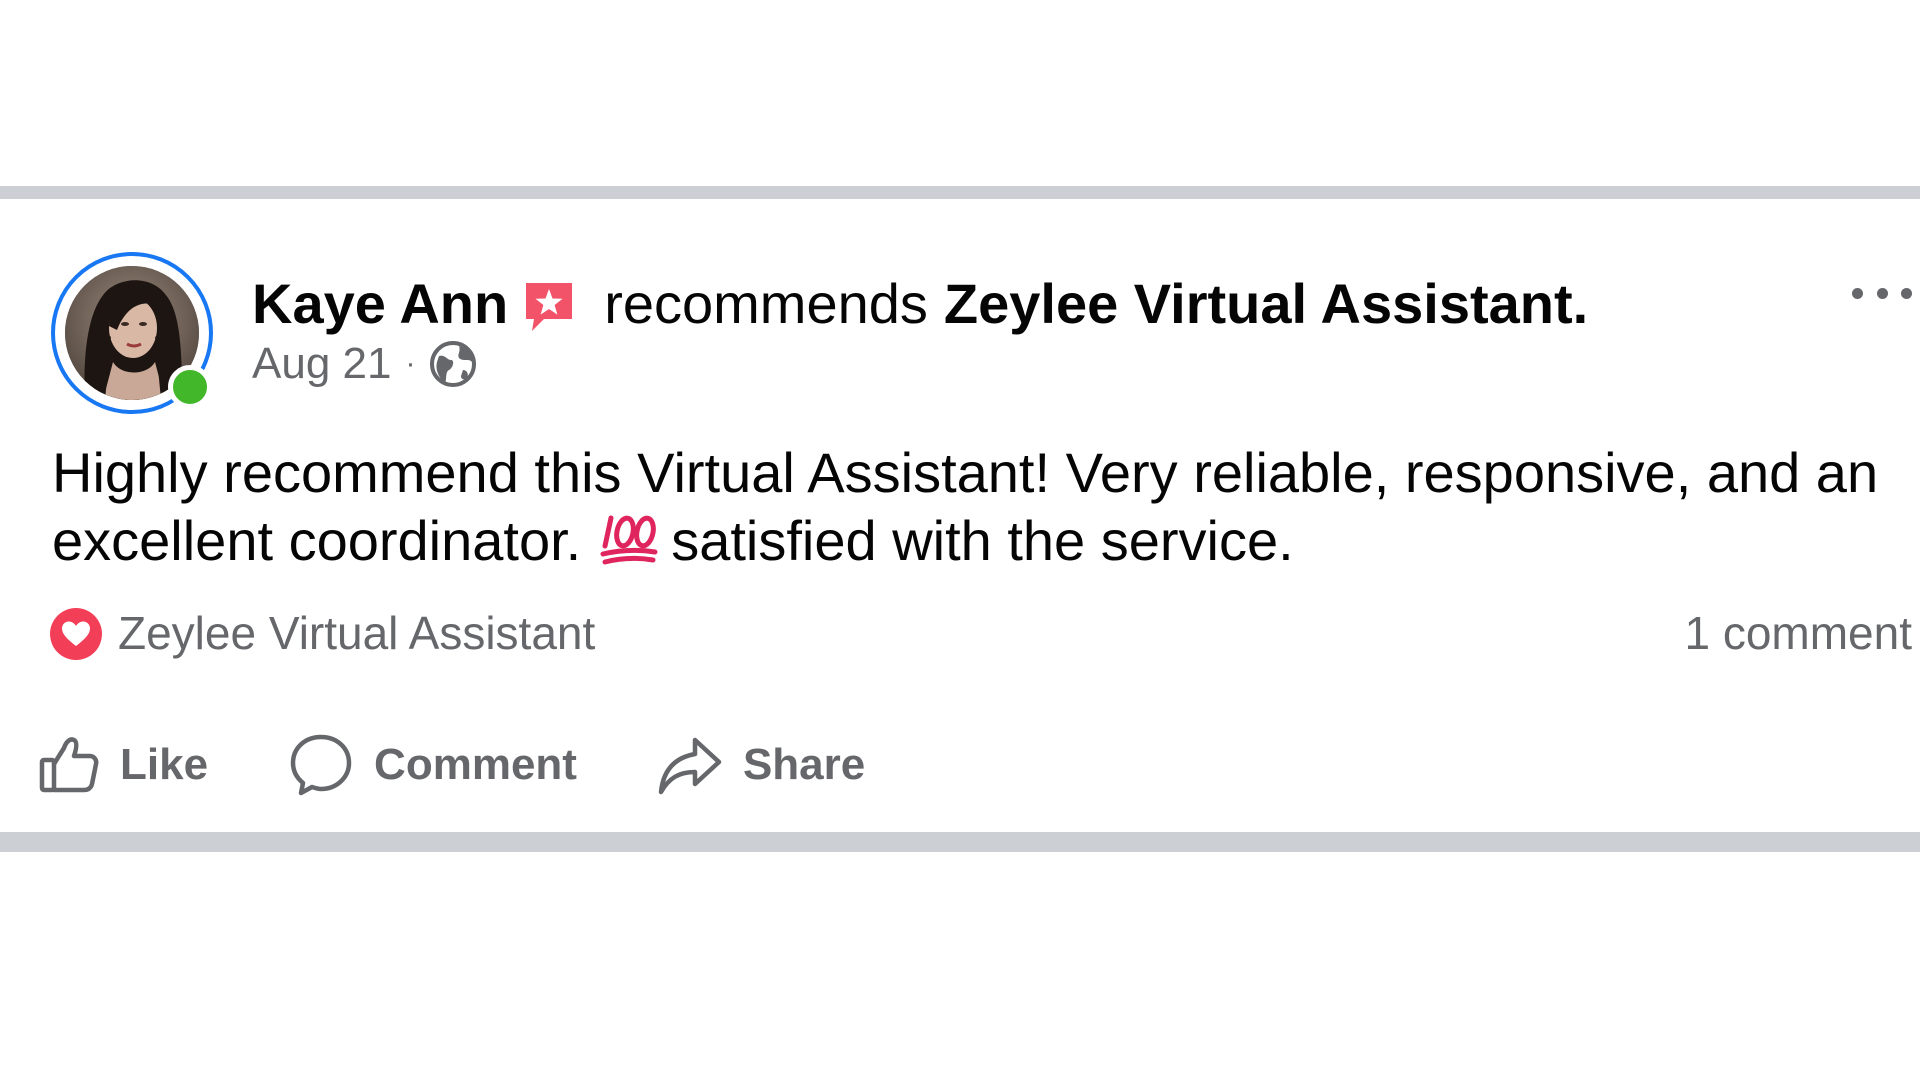 This screenshot has height=1080, width=1920. Describe the element at coordinates (549, 307) in the screenshot. I see `recommendation-badge-icon` at that location.